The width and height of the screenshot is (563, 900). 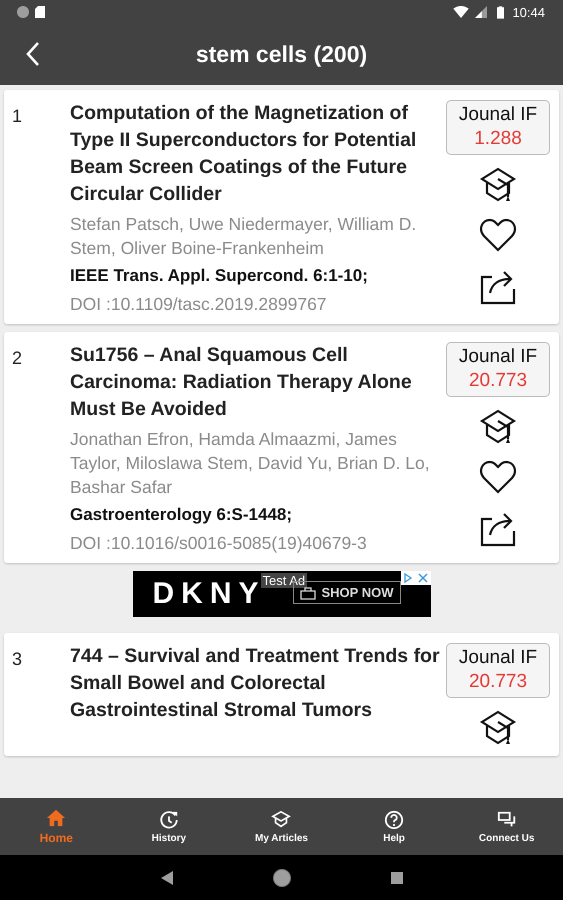 What do you see at coordinates (182, 515) in the screenshot?
I see `journal-citation: Gastroenterology 6:S-1448;` at bounding box center [182, 515].